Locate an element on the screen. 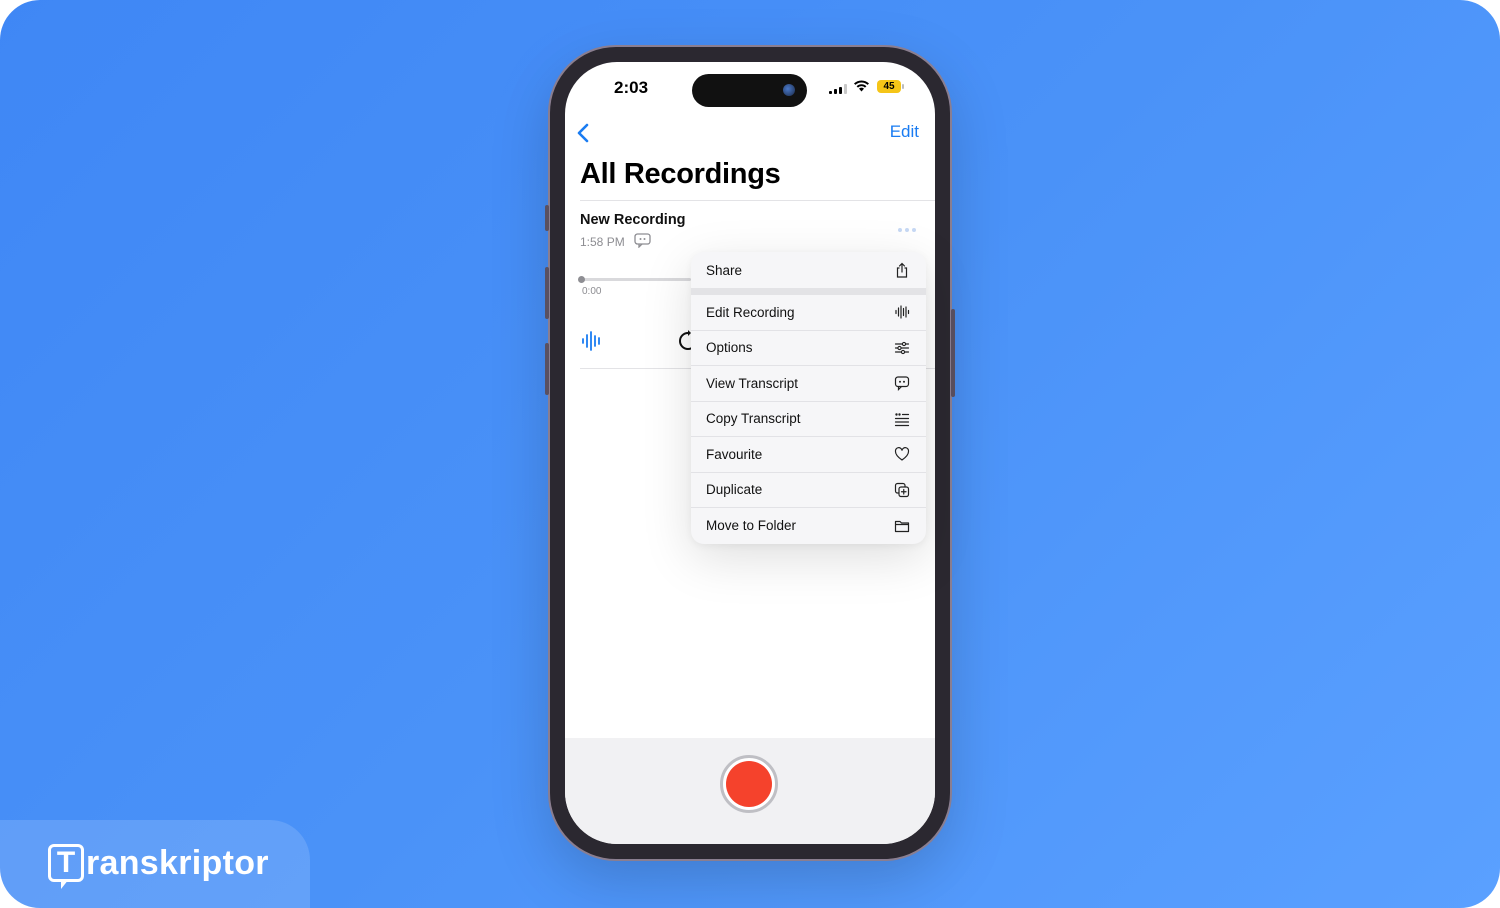 The image size is (1500, 908). menu-section-gap is located at coordinates (808, 291).